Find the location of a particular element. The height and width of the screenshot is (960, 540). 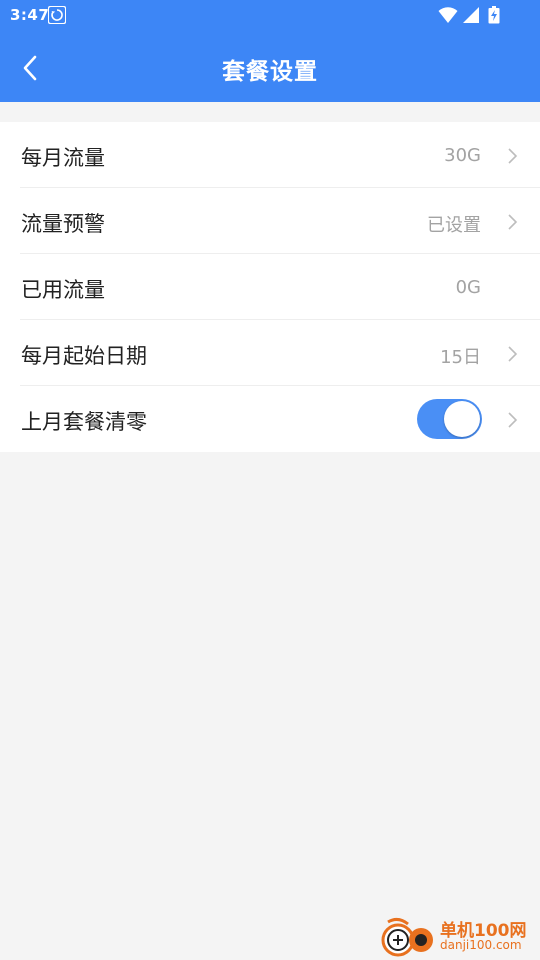

setting-value: 15日 is located at coordinates (460, 357).